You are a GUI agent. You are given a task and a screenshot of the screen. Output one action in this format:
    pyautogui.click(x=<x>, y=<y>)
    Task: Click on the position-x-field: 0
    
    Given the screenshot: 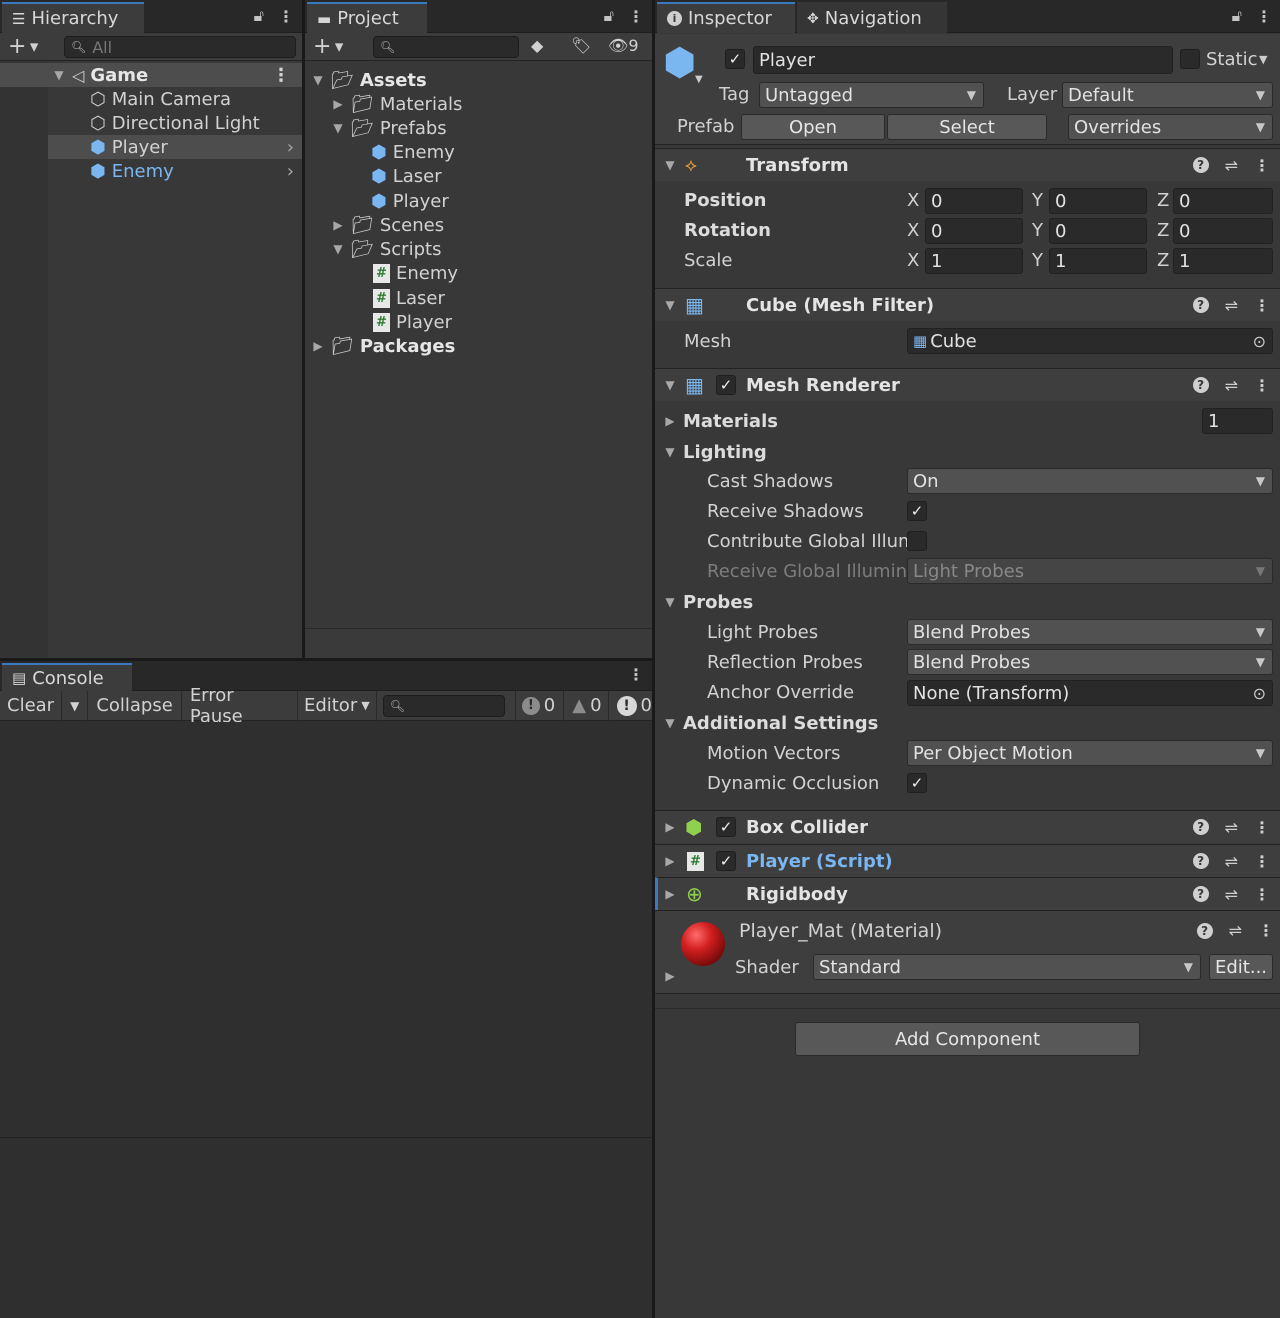 What is the action you would take?
    pyautogui.click(x=974, y=201)
    